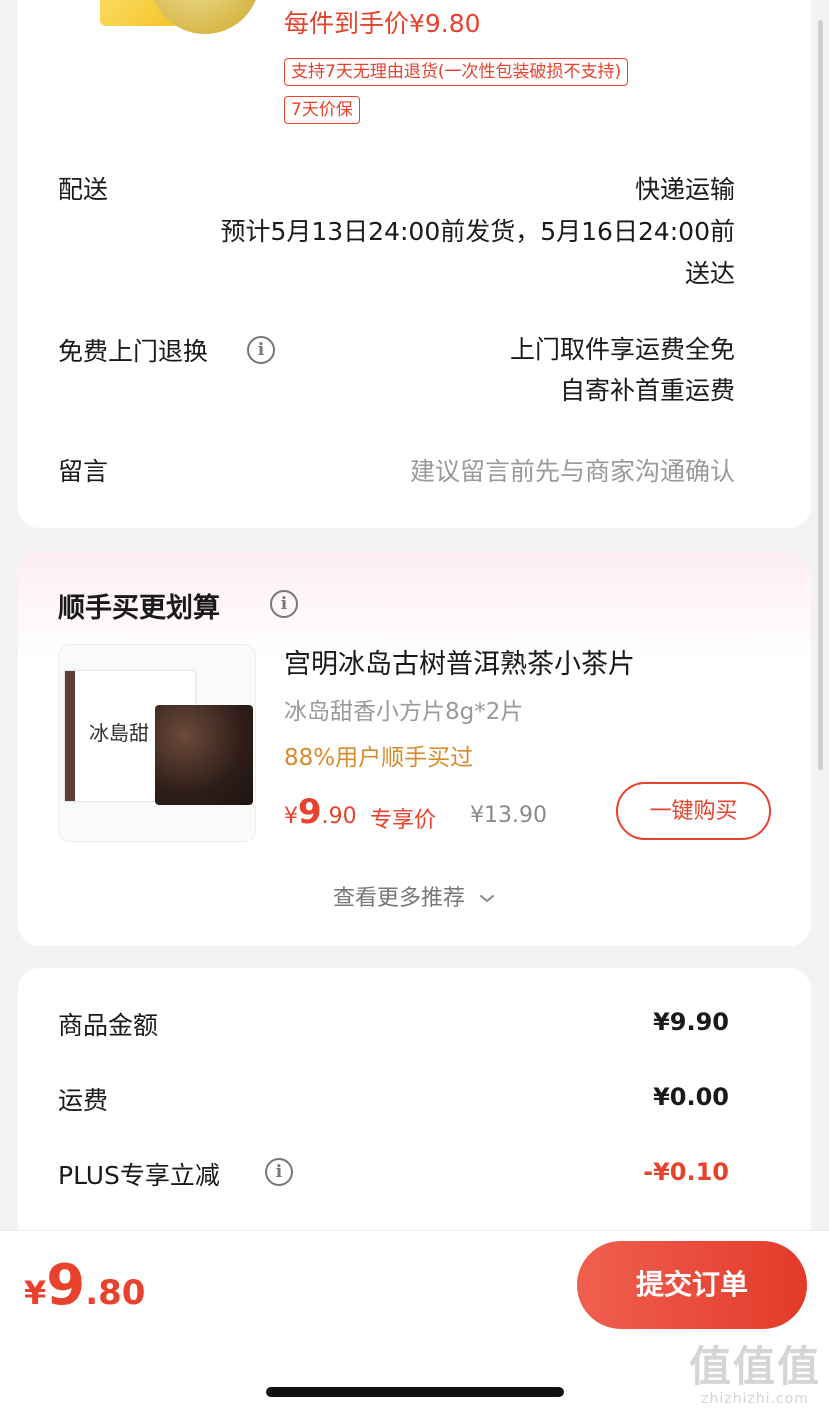 This screenshot has height=1417, width=829. I want to click on recommend-title: 顺手买更划算, so click(139, 608).